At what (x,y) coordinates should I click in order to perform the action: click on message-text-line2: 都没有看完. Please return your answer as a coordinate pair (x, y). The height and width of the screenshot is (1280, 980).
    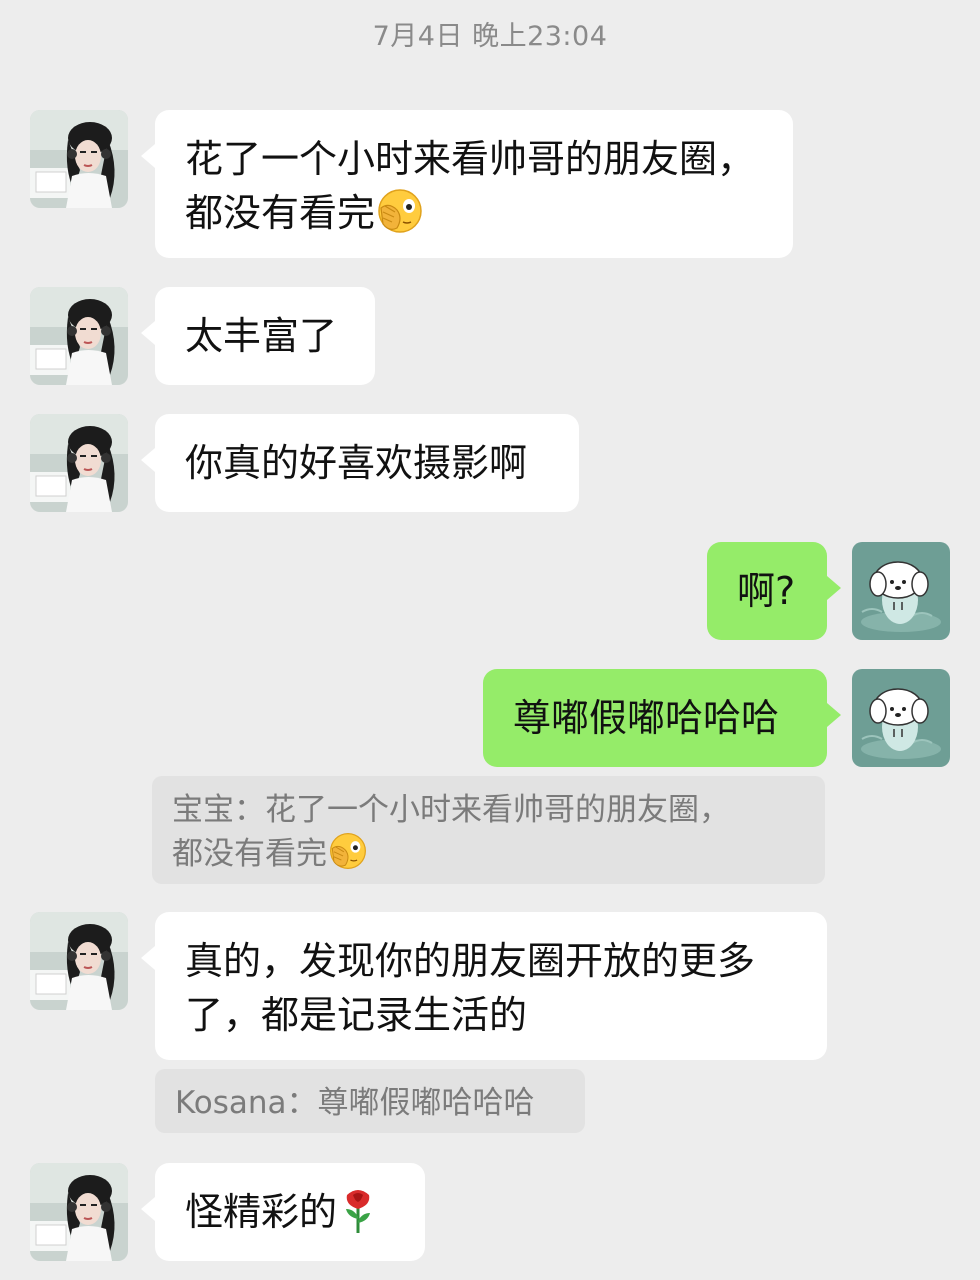
    Looking at the image, I should click on (280, 213).